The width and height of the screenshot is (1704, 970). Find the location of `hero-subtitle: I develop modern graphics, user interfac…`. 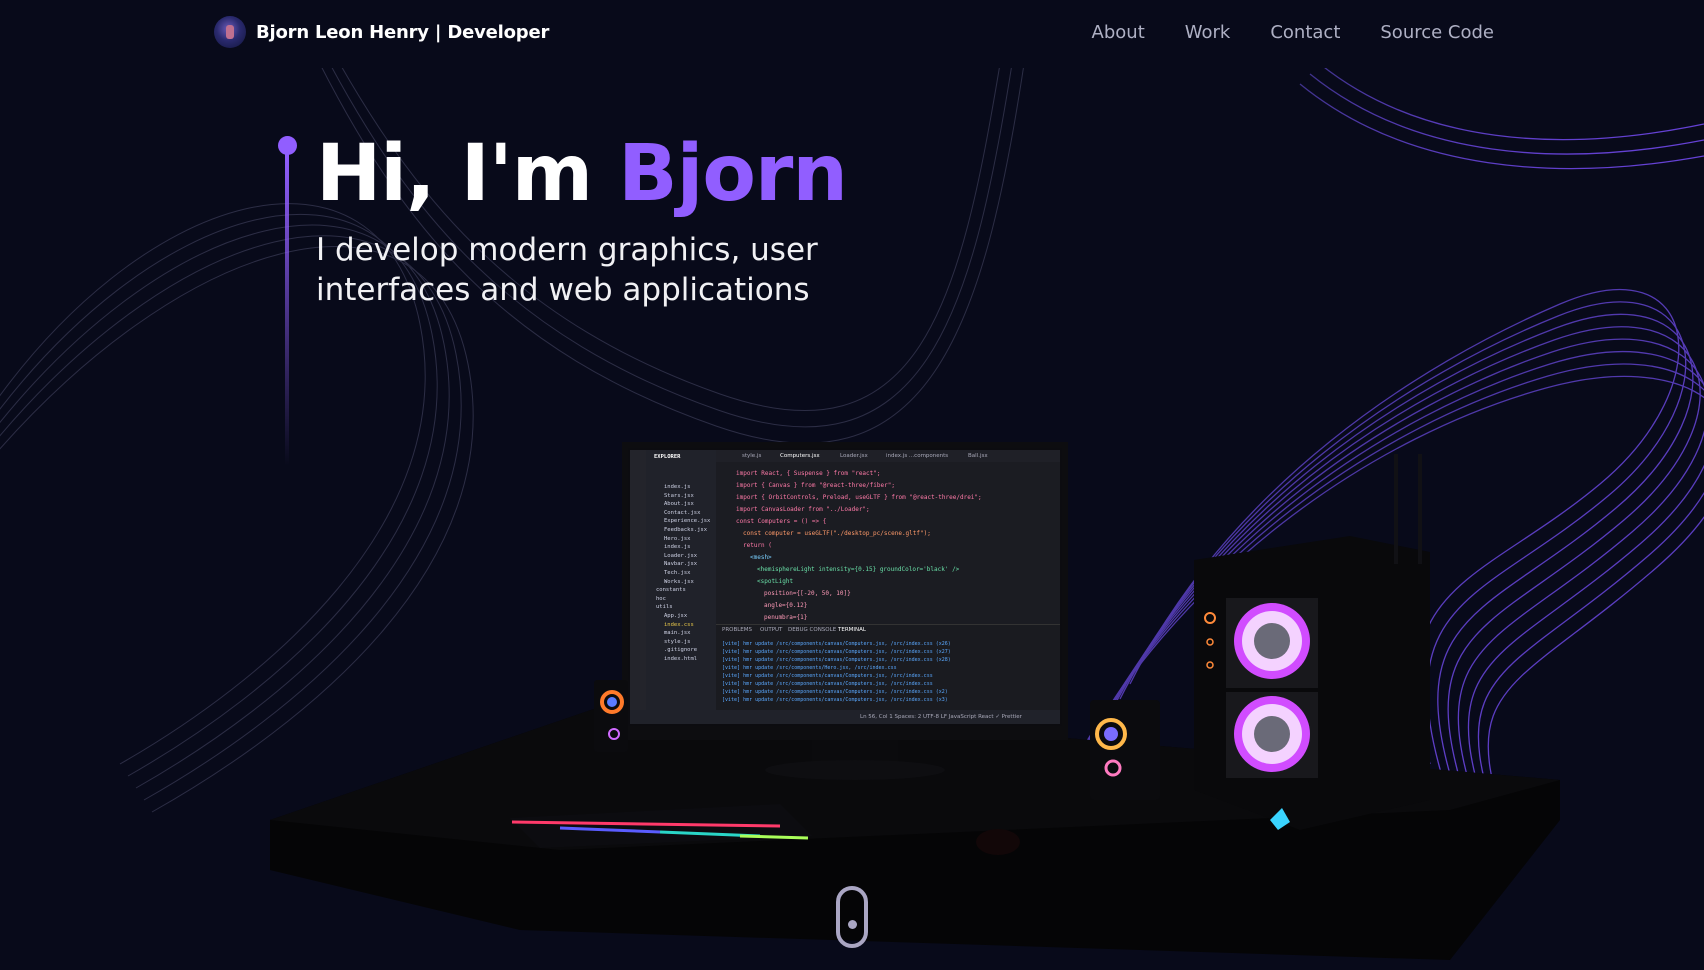

hero-subtitle: I develop modern graphics, user interfac… is located at coordinates (567, 270).